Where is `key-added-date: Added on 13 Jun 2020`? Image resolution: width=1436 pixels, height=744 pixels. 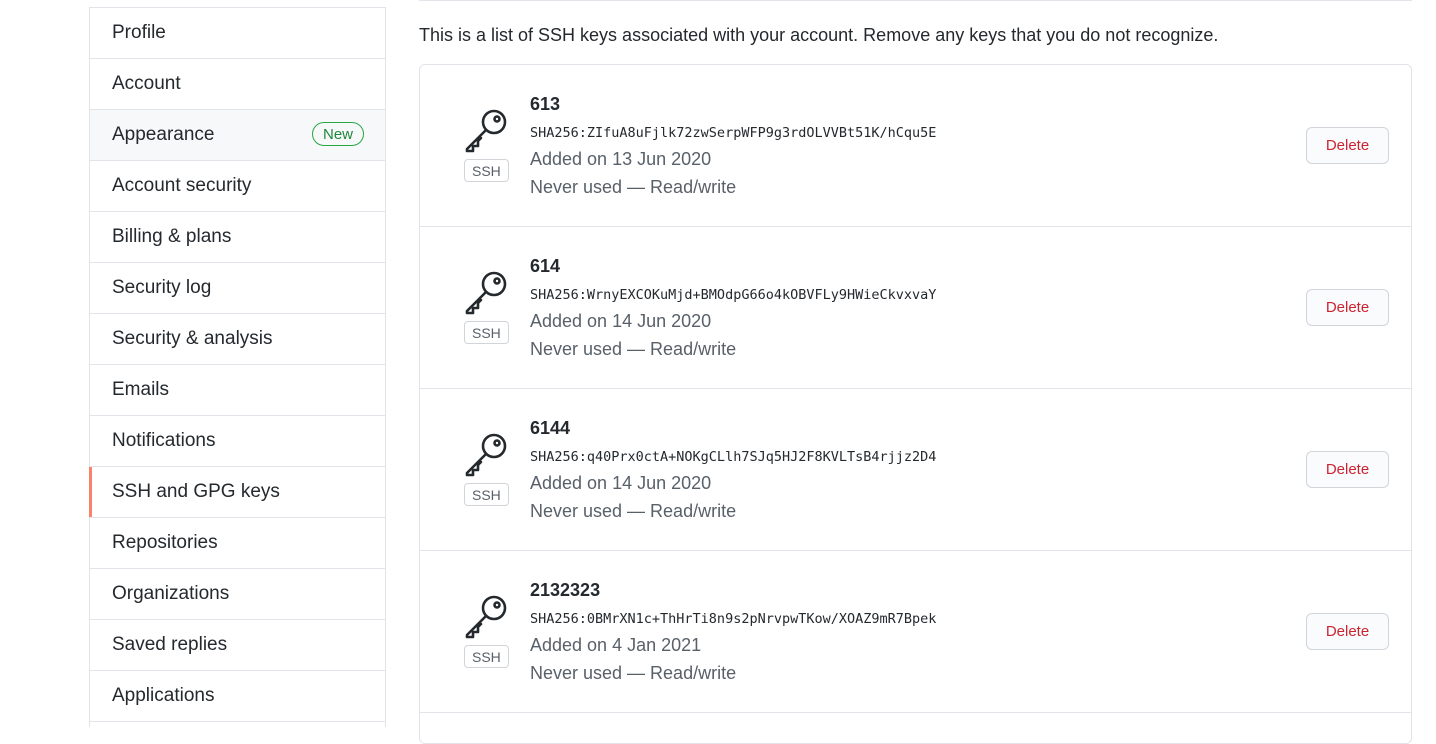
key-added-date: Added on 13 Jun 2020 is located at coordinates (621, 159).